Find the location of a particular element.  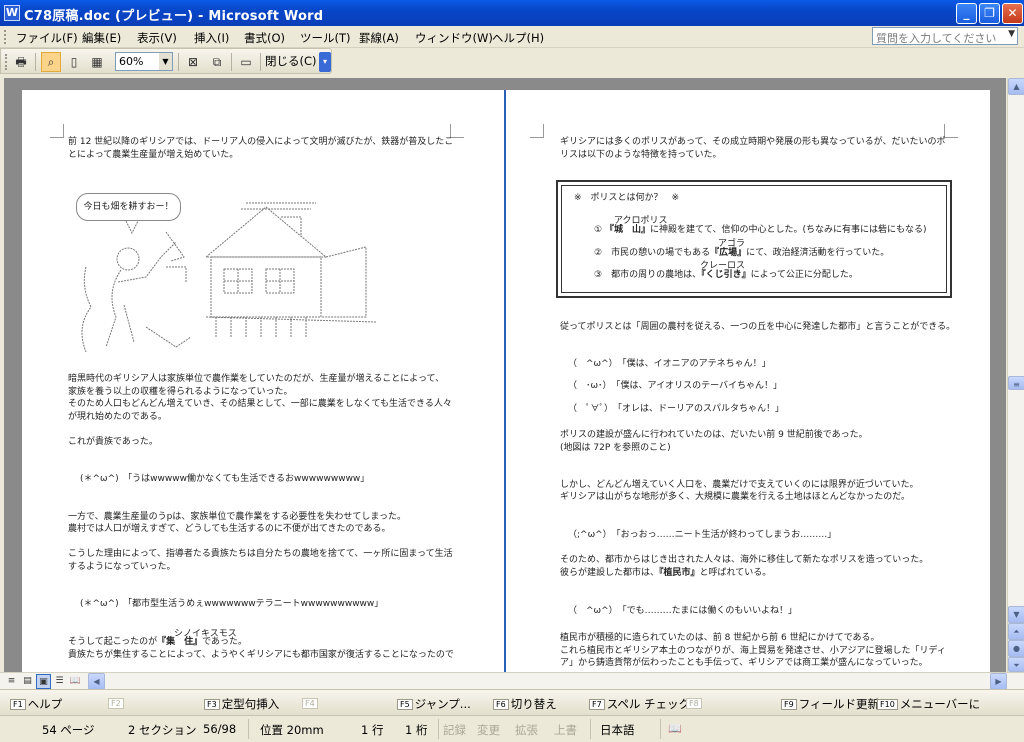

left-p4-line1: 一方で、農業生産量のうpは、家族単位で農作業をする必要性を失わせてしまった。 is located at coordinates (237, 517).